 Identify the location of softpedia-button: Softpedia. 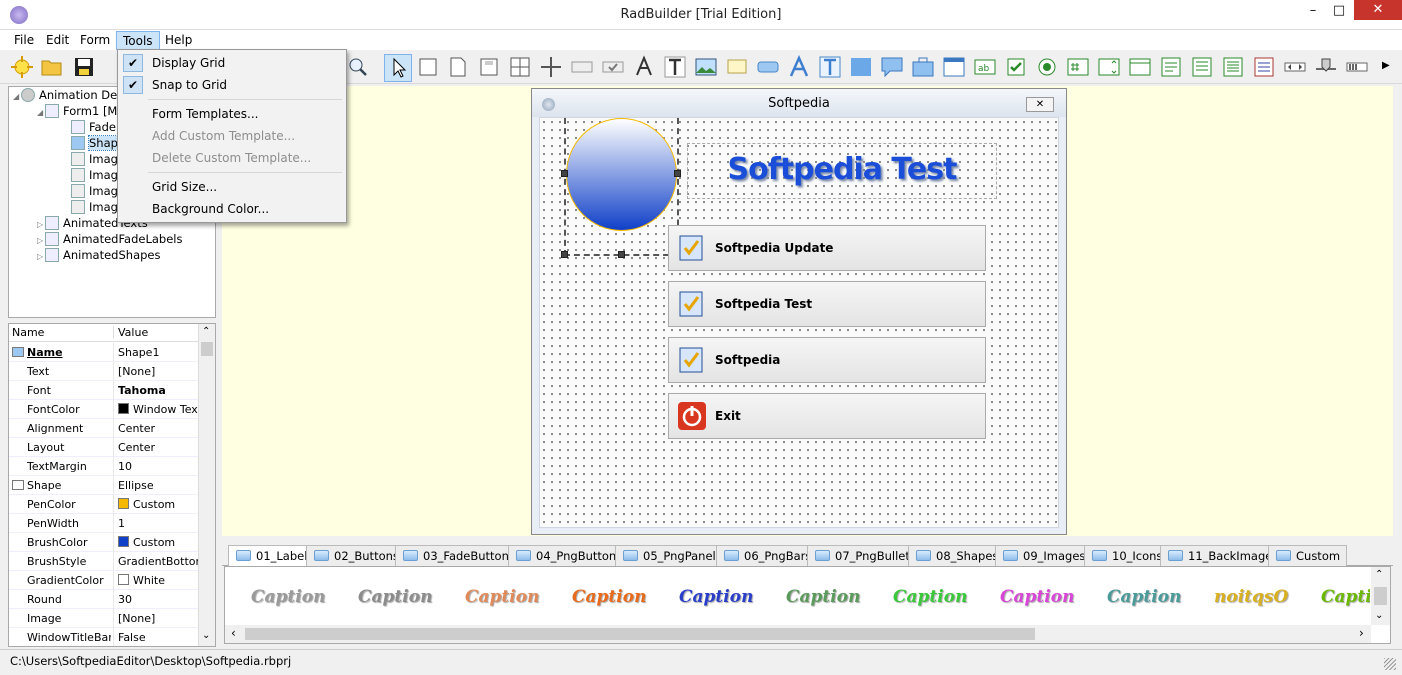
(827, 360).